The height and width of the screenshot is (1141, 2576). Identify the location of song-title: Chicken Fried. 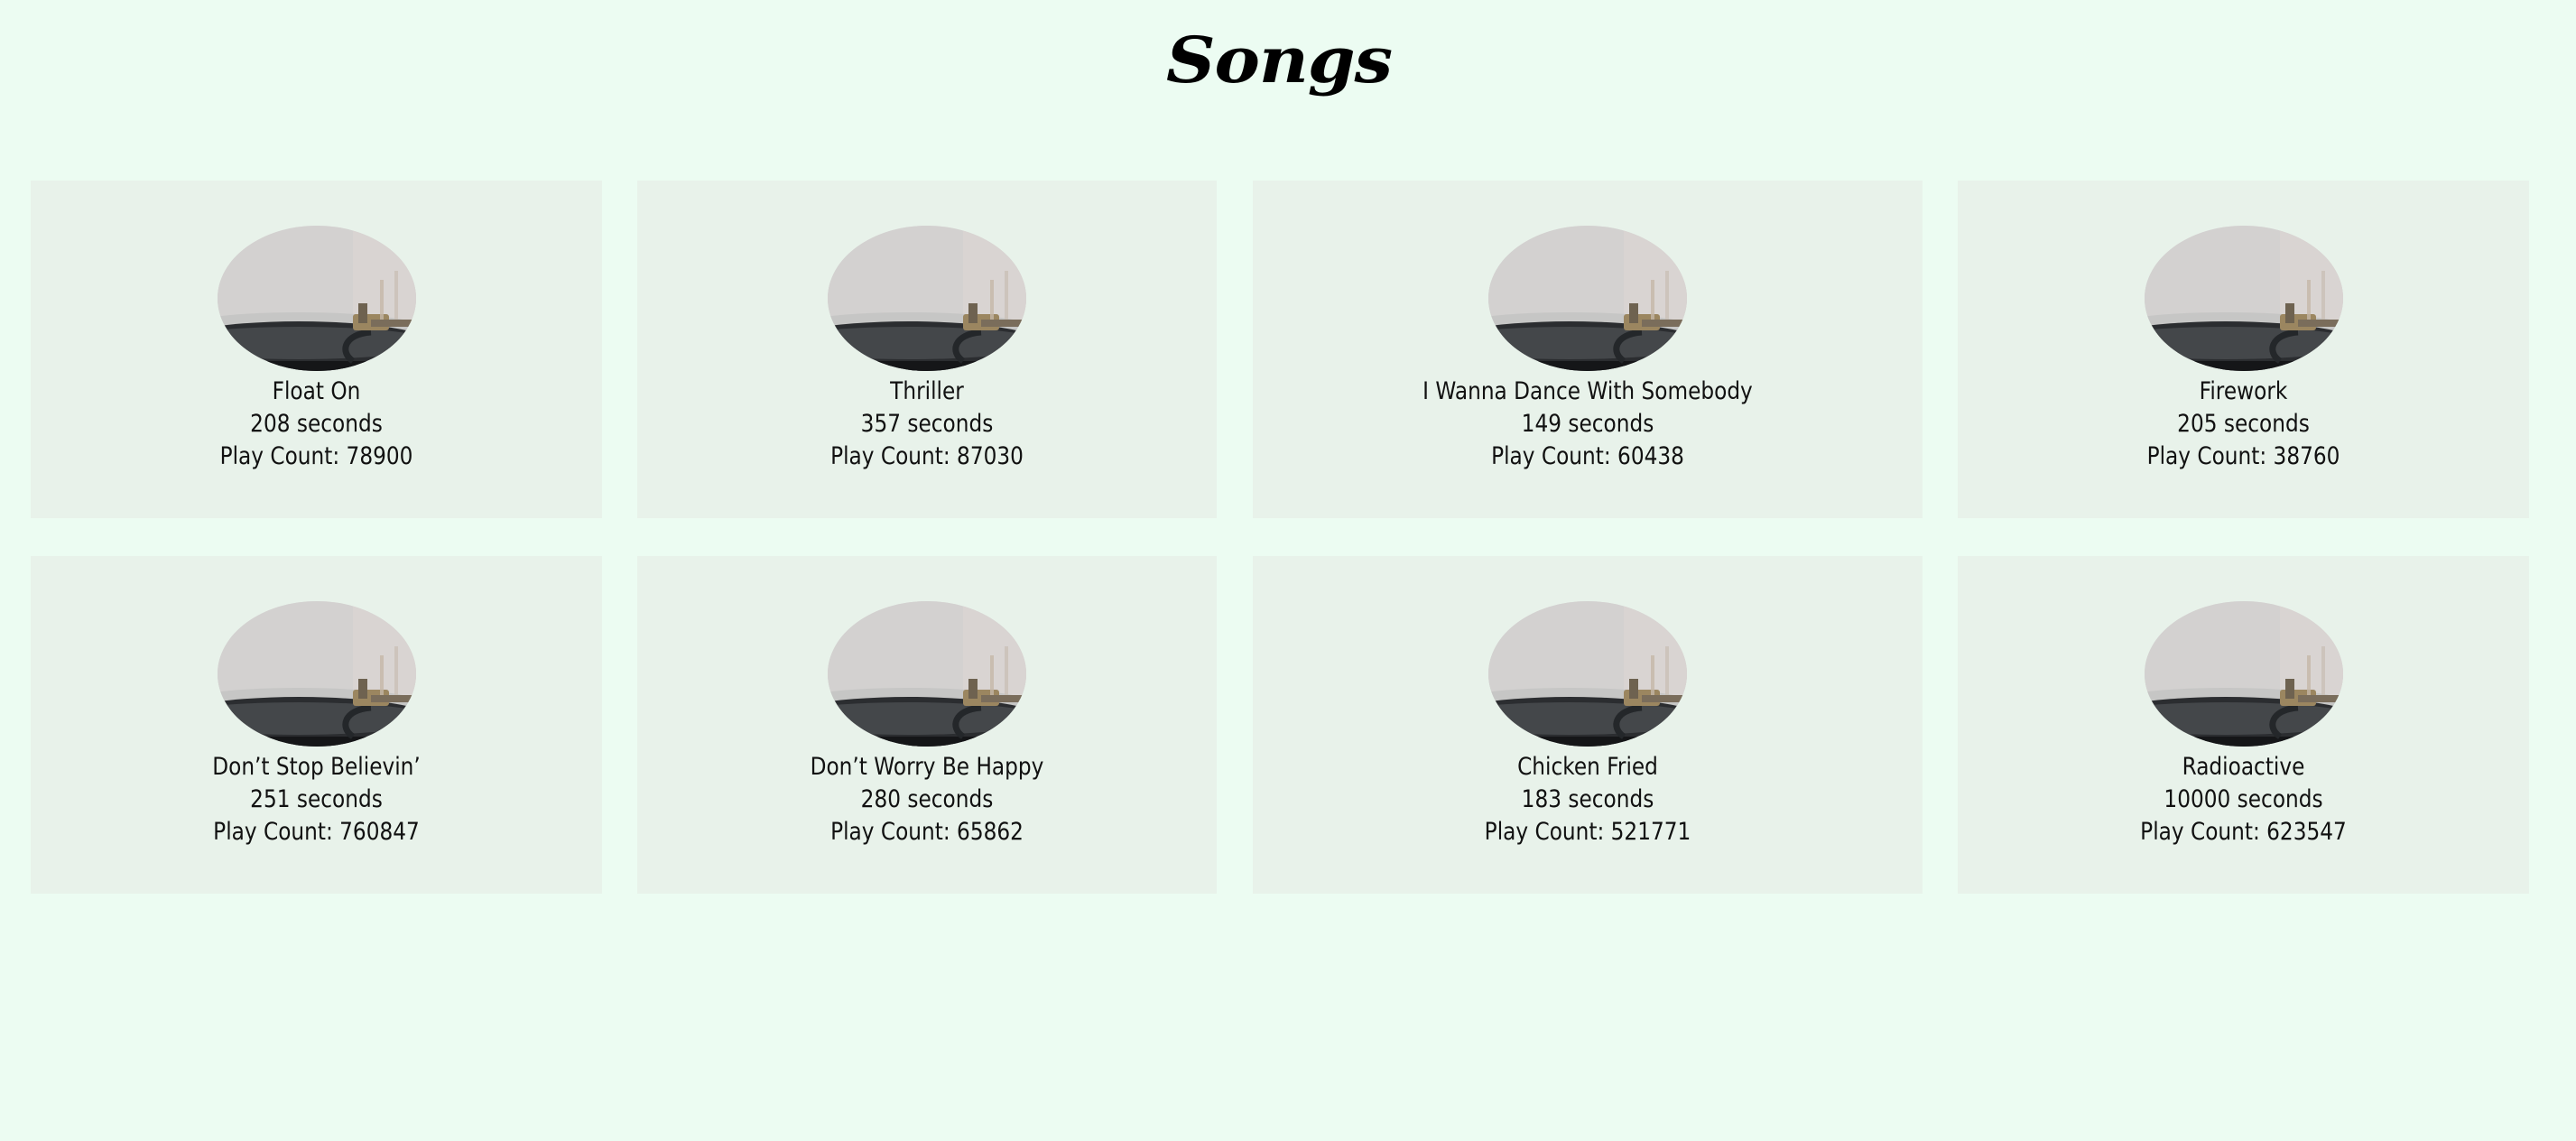
(1587, 767).